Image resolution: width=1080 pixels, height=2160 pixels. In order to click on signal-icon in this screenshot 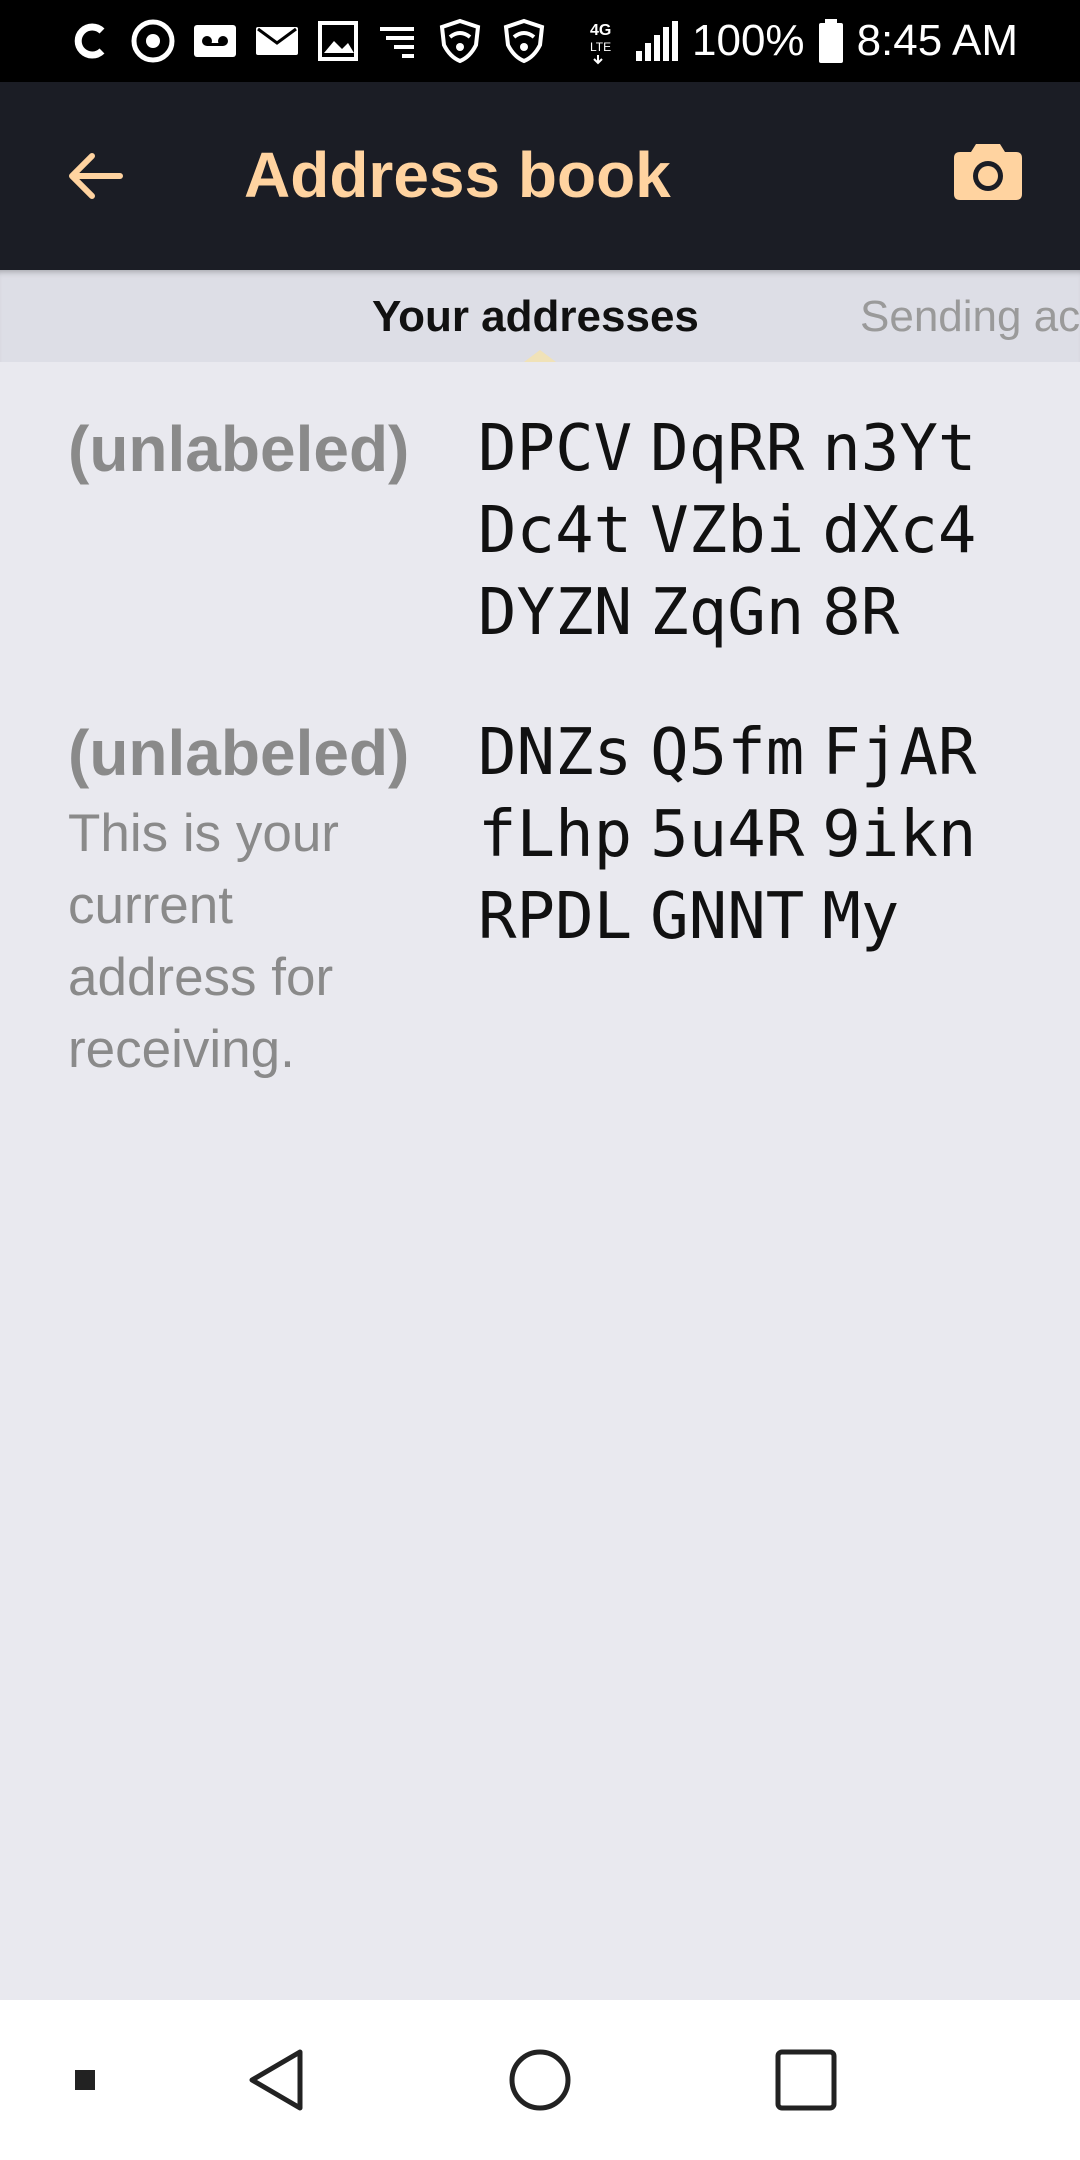, I will do `click(657, 41)`.